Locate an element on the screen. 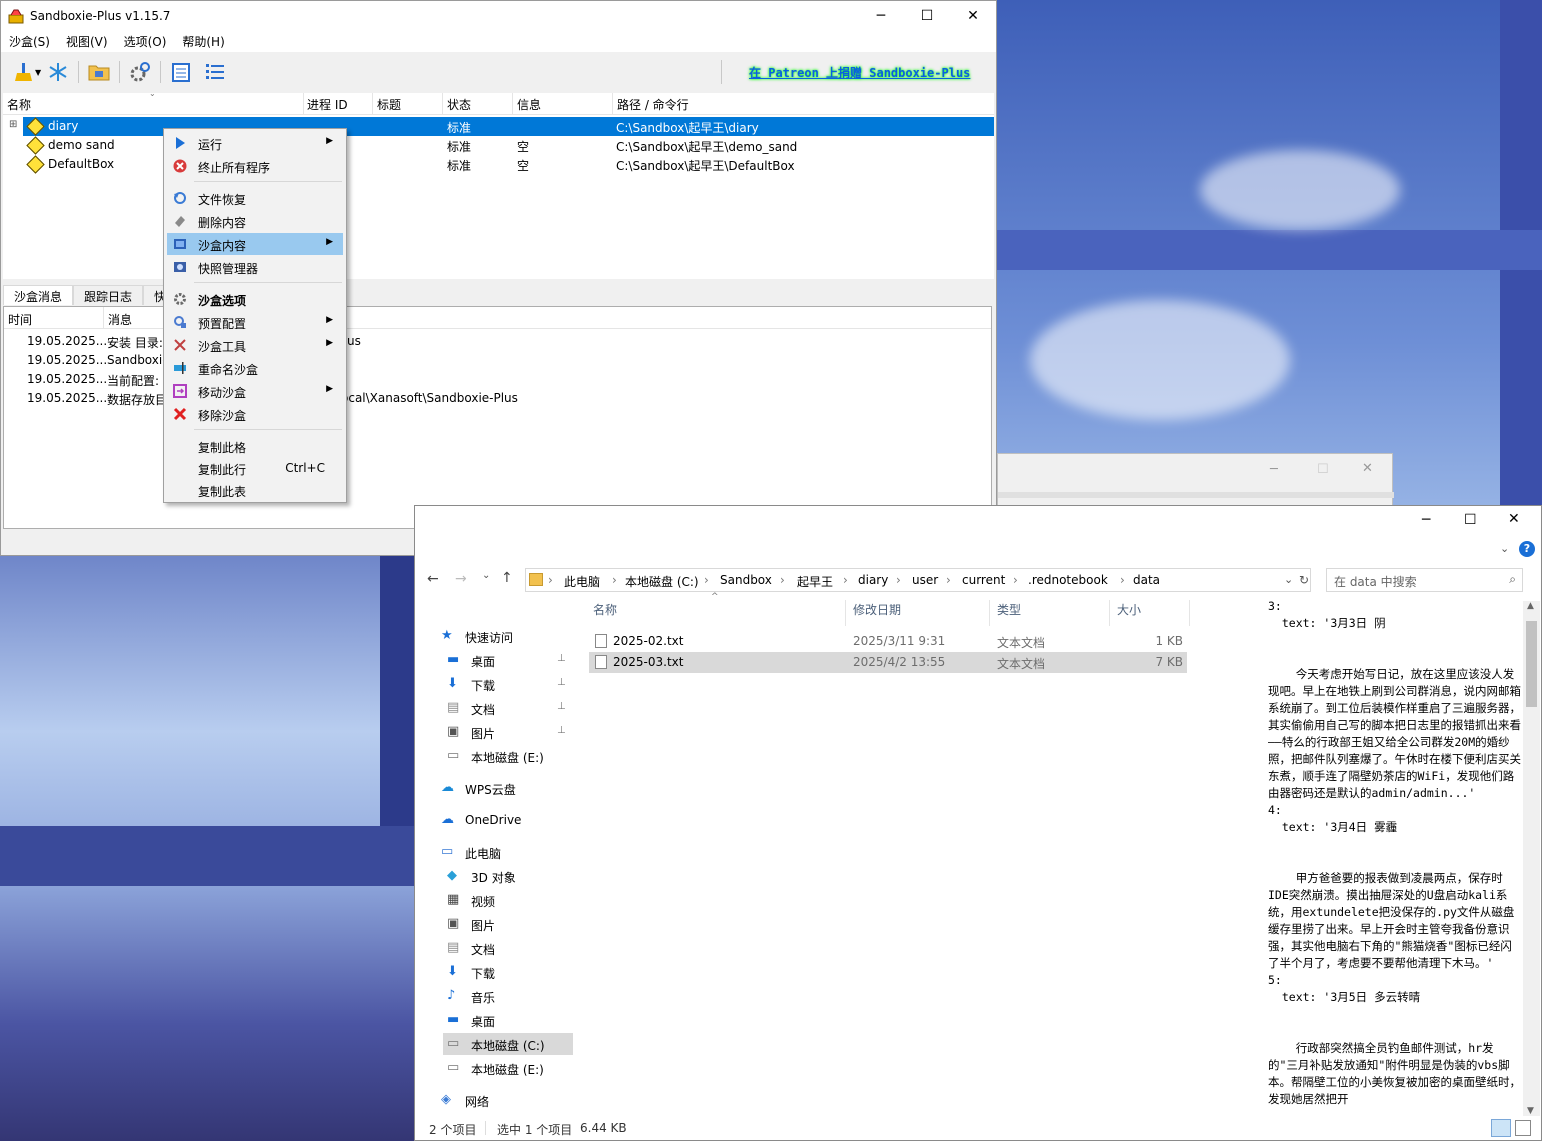  preview-scrollbar: ▲ ▼ is located at coordinates (1531, 858).